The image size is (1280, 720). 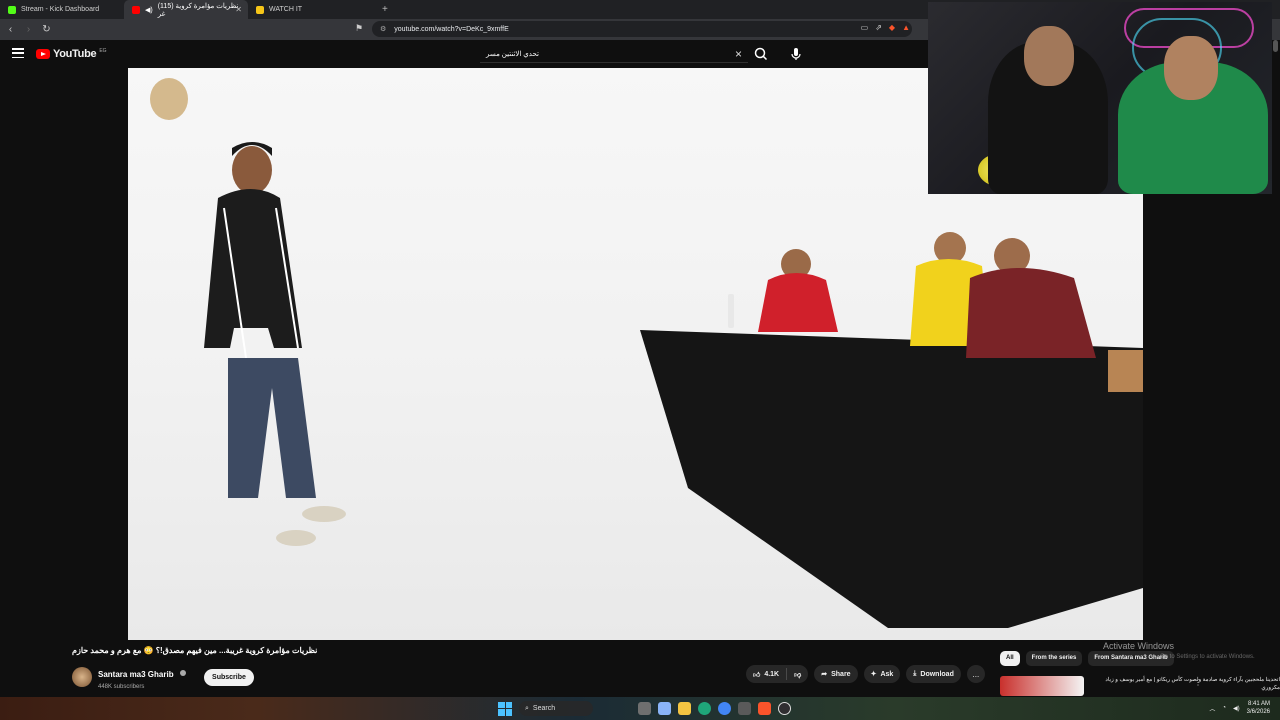 I want to click on ask-label: Ask, so click(x=887, y=674).